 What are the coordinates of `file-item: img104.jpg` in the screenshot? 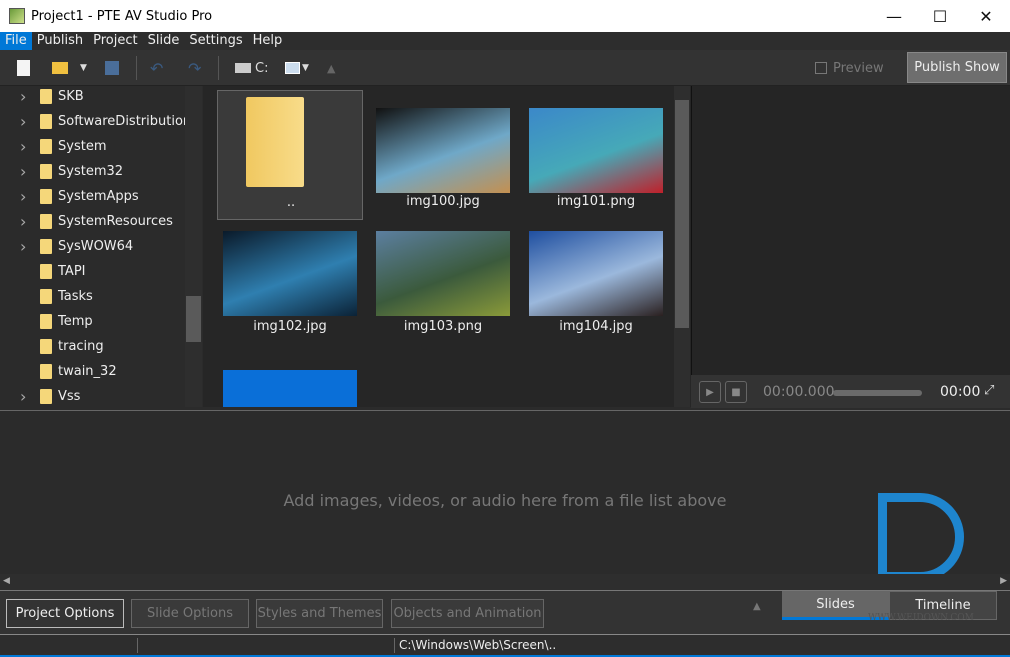 It's located at (596, 289).